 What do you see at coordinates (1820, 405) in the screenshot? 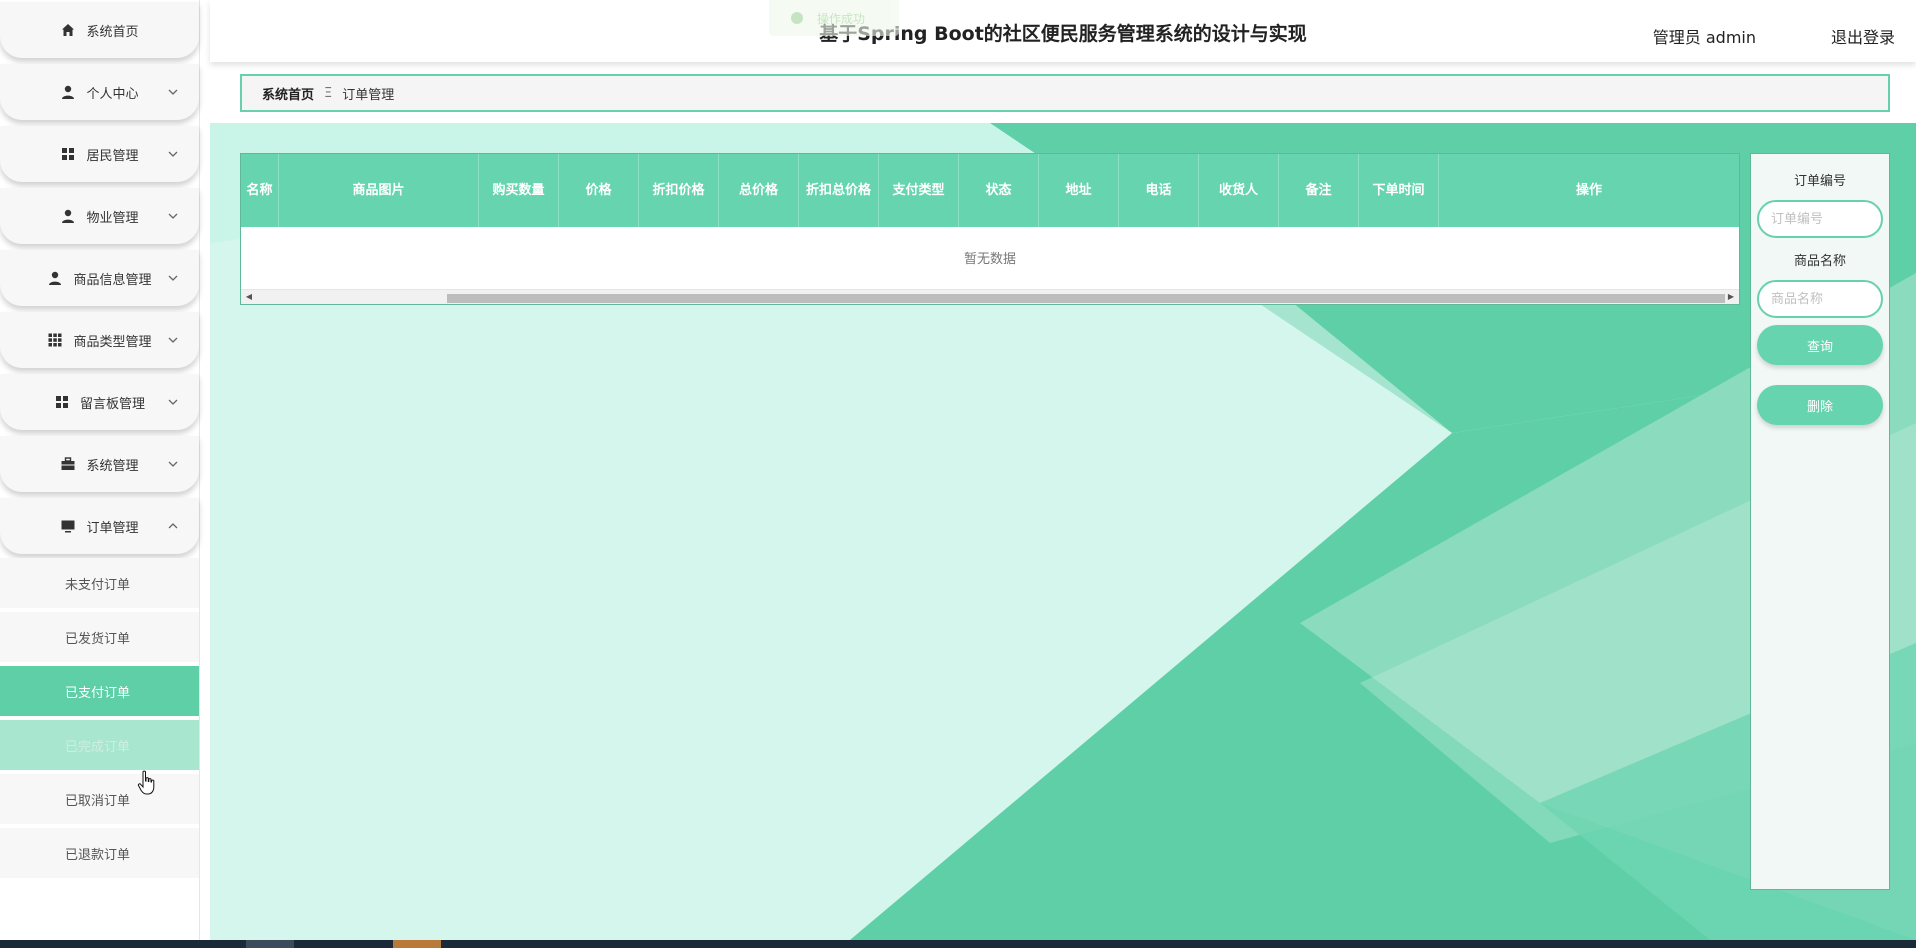
I see `delete-button: 删除` at bounding box center [1820, 405].